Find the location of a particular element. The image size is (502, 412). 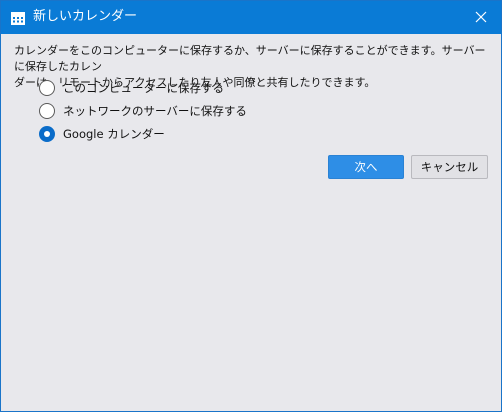

window-title: 新しいカレンダー is located at coordinates (85, 16).